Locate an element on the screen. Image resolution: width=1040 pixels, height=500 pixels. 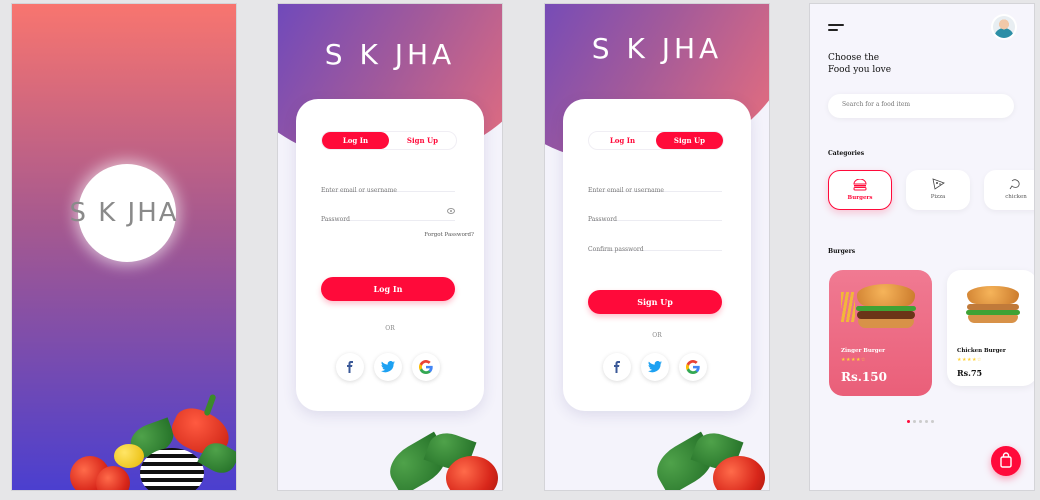
login-button: Log In is located at coordinates (388, 289).